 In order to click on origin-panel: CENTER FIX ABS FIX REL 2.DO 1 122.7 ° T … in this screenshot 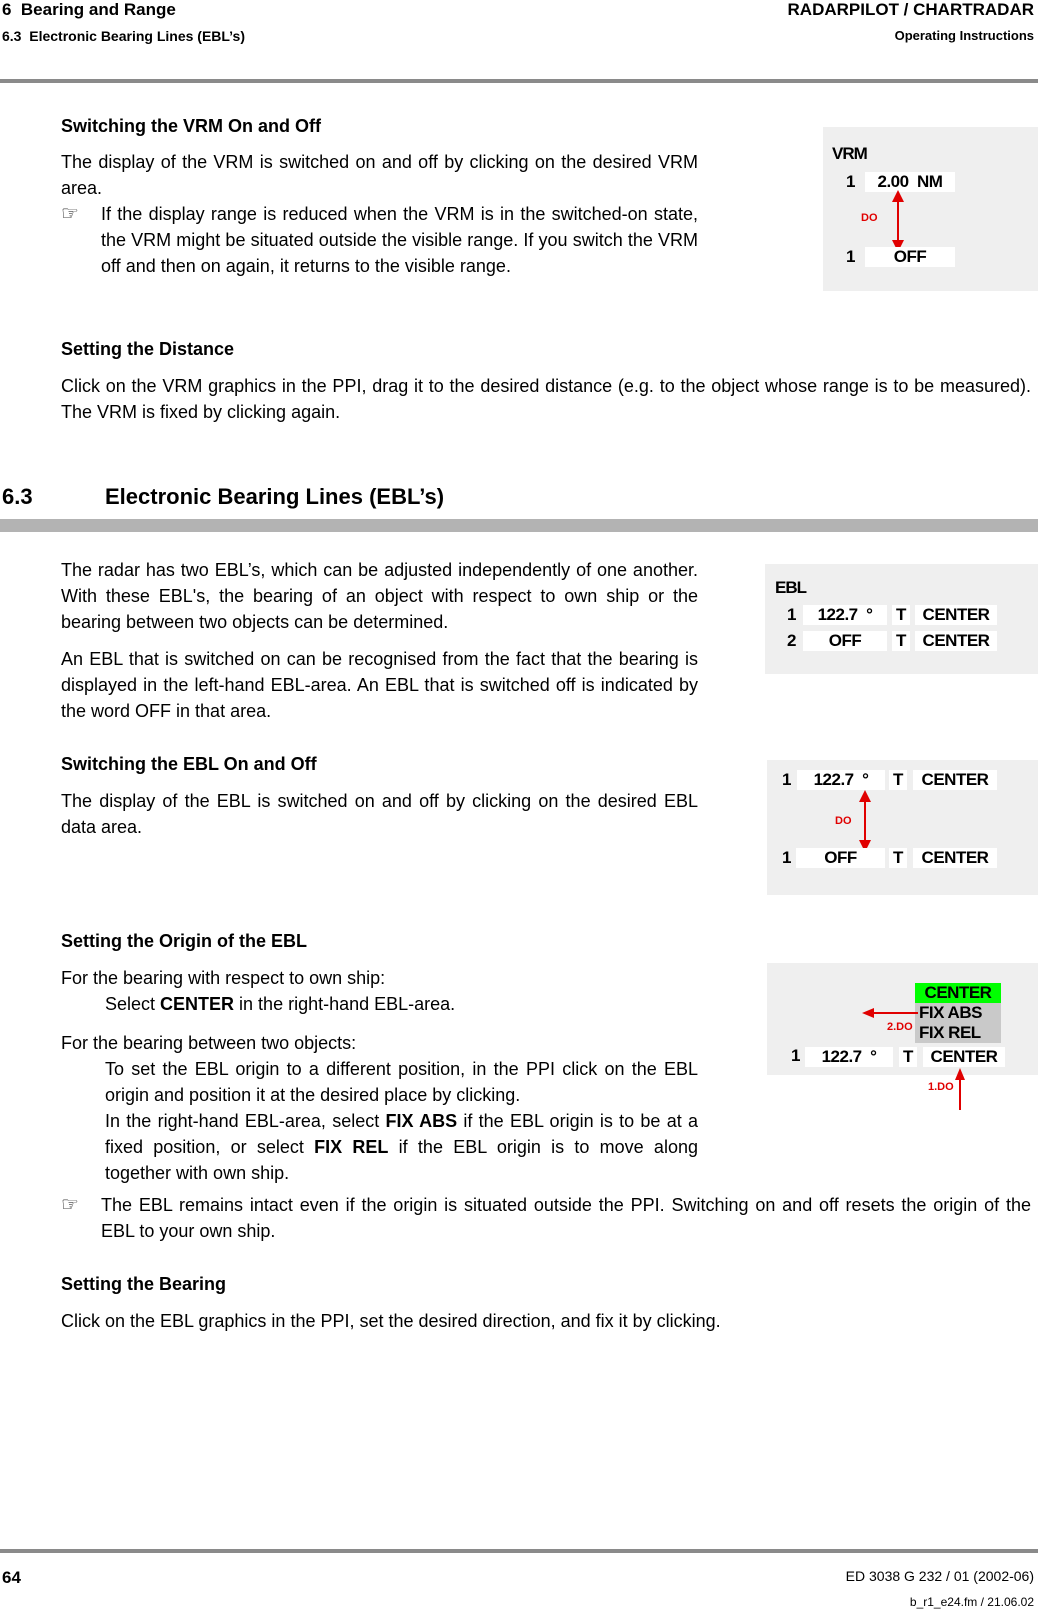, I will do `click(902, 1019)`.